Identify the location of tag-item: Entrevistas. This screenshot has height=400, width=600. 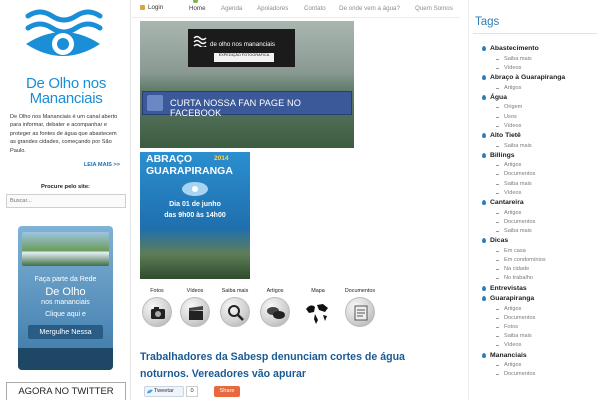
(534, 289).